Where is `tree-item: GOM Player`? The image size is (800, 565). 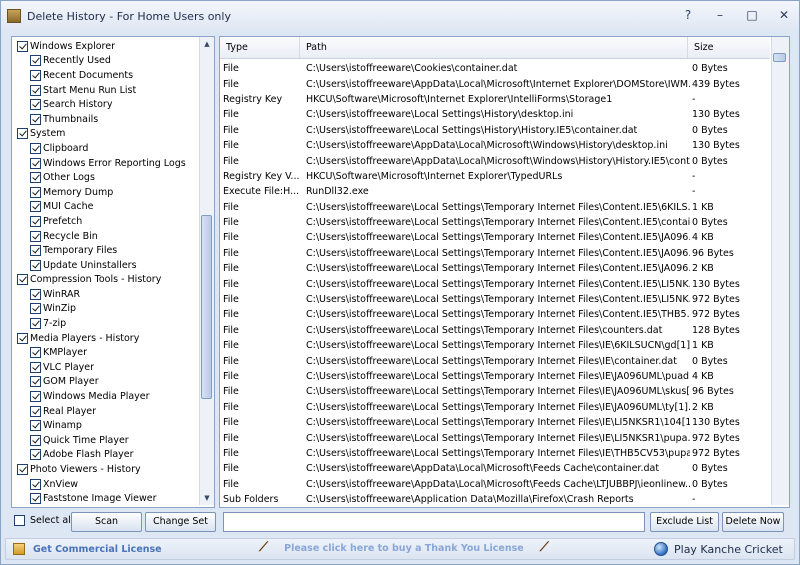 tree-item: GOM Player is located at coordinates (105, 382).